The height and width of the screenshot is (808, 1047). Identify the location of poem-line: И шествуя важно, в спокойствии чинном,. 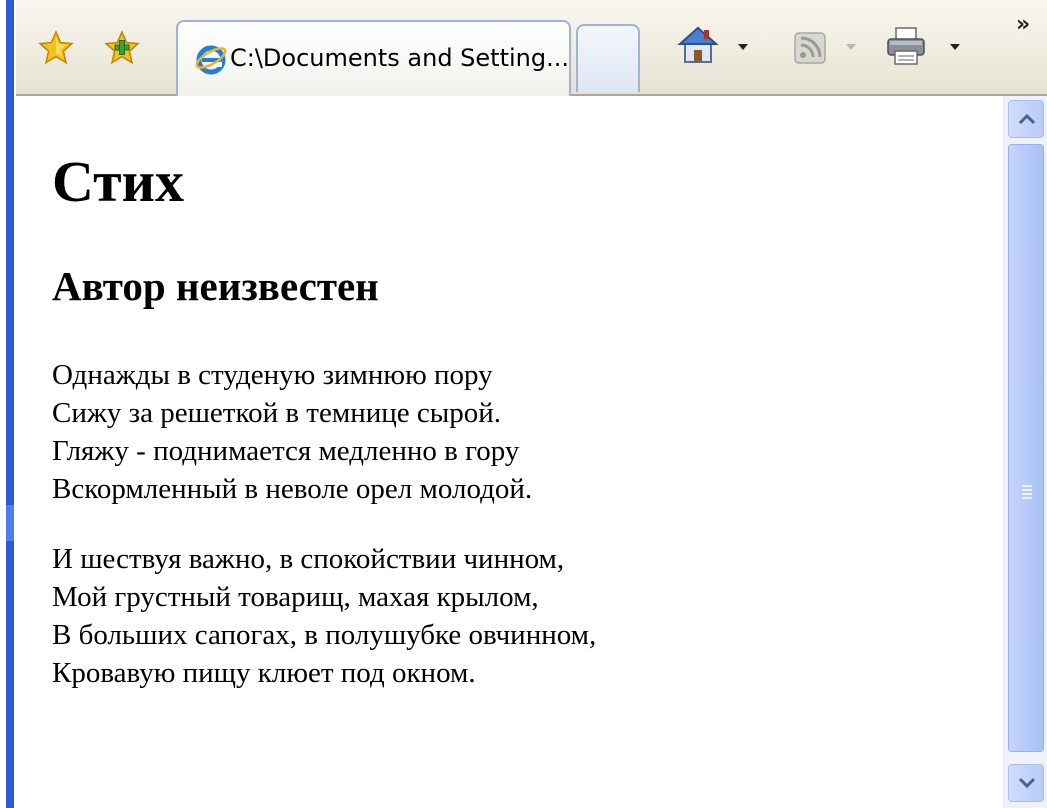
(308, 559).